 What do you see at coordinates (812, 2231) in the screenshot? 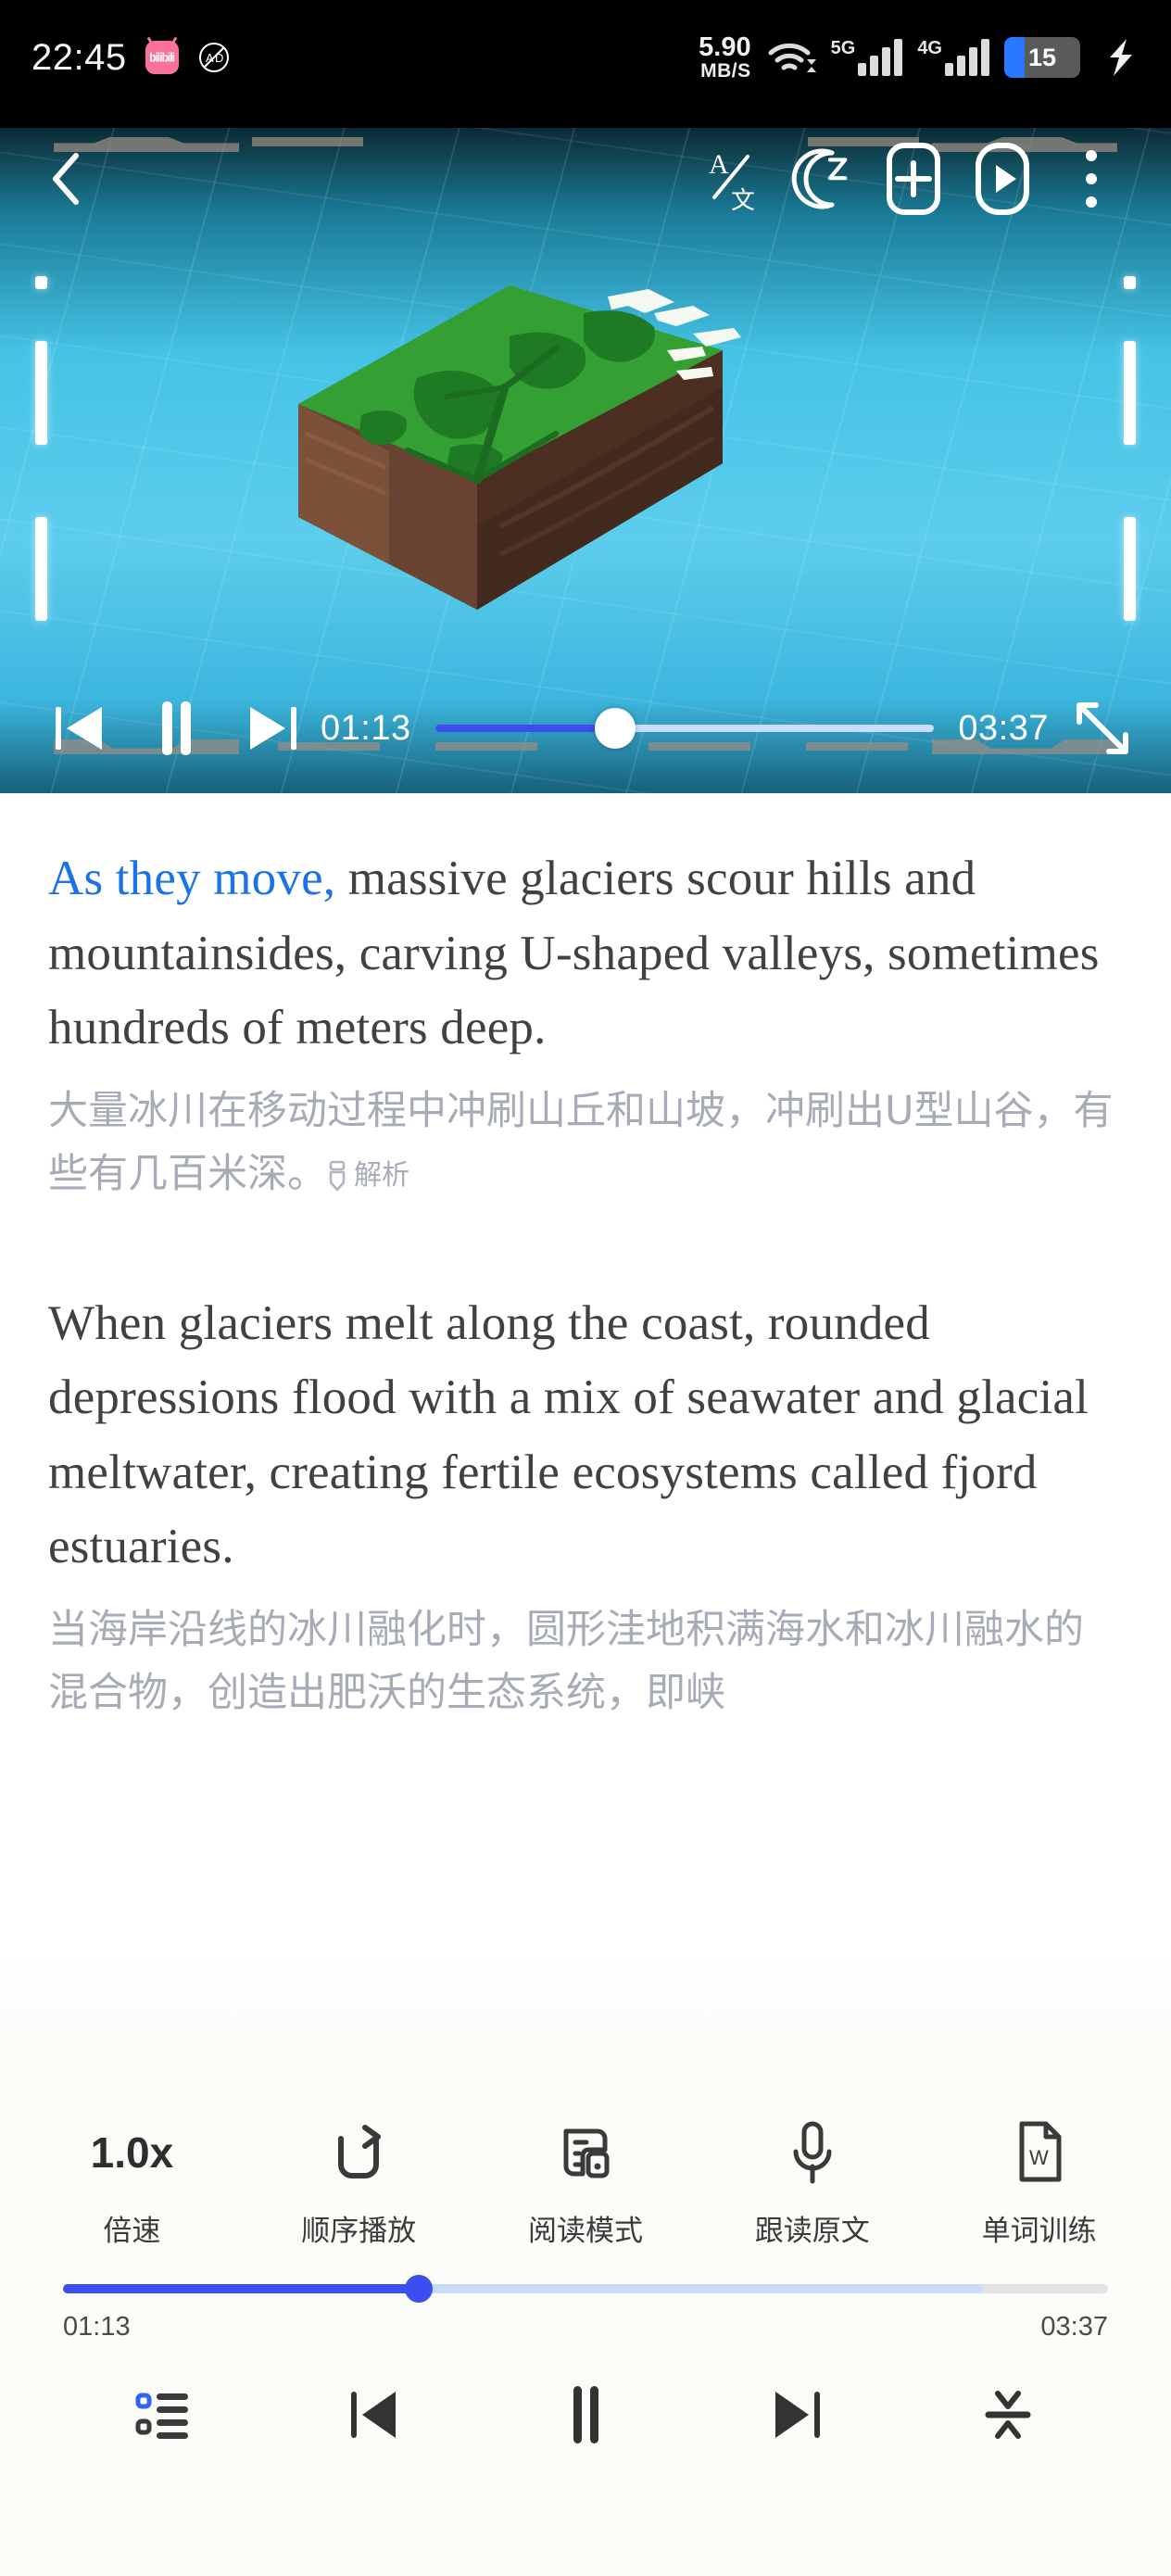
I see `tool-label-read-along: 跟读原文` at bounding box center [812, 2231].